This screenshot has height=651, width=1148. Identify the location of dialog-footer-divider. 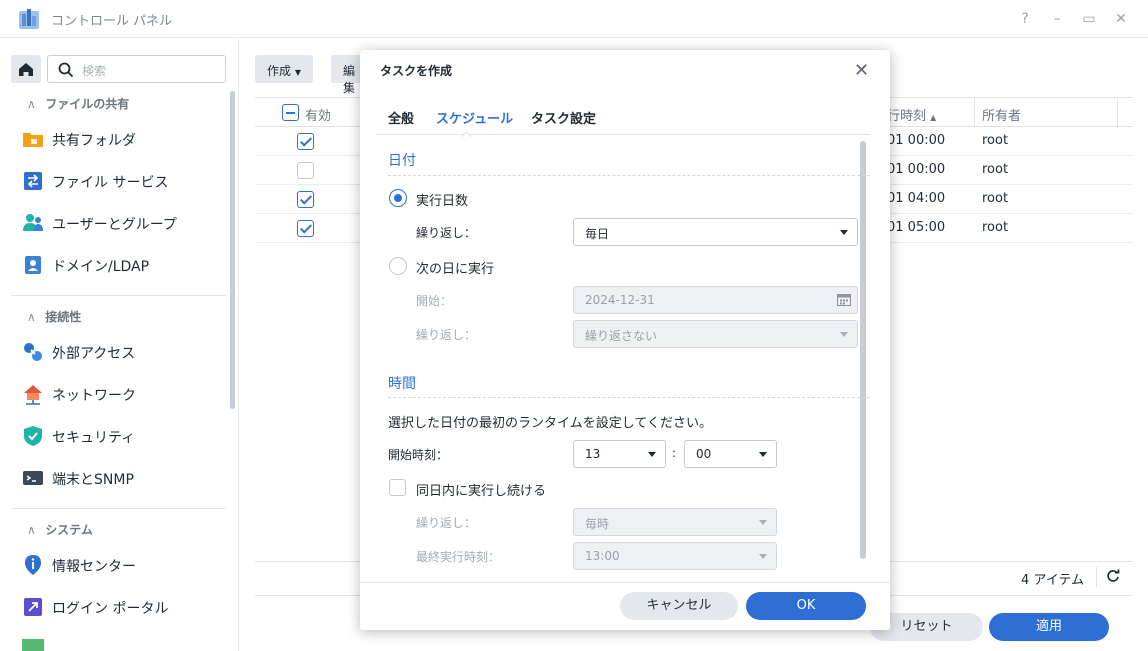
(625, 582).